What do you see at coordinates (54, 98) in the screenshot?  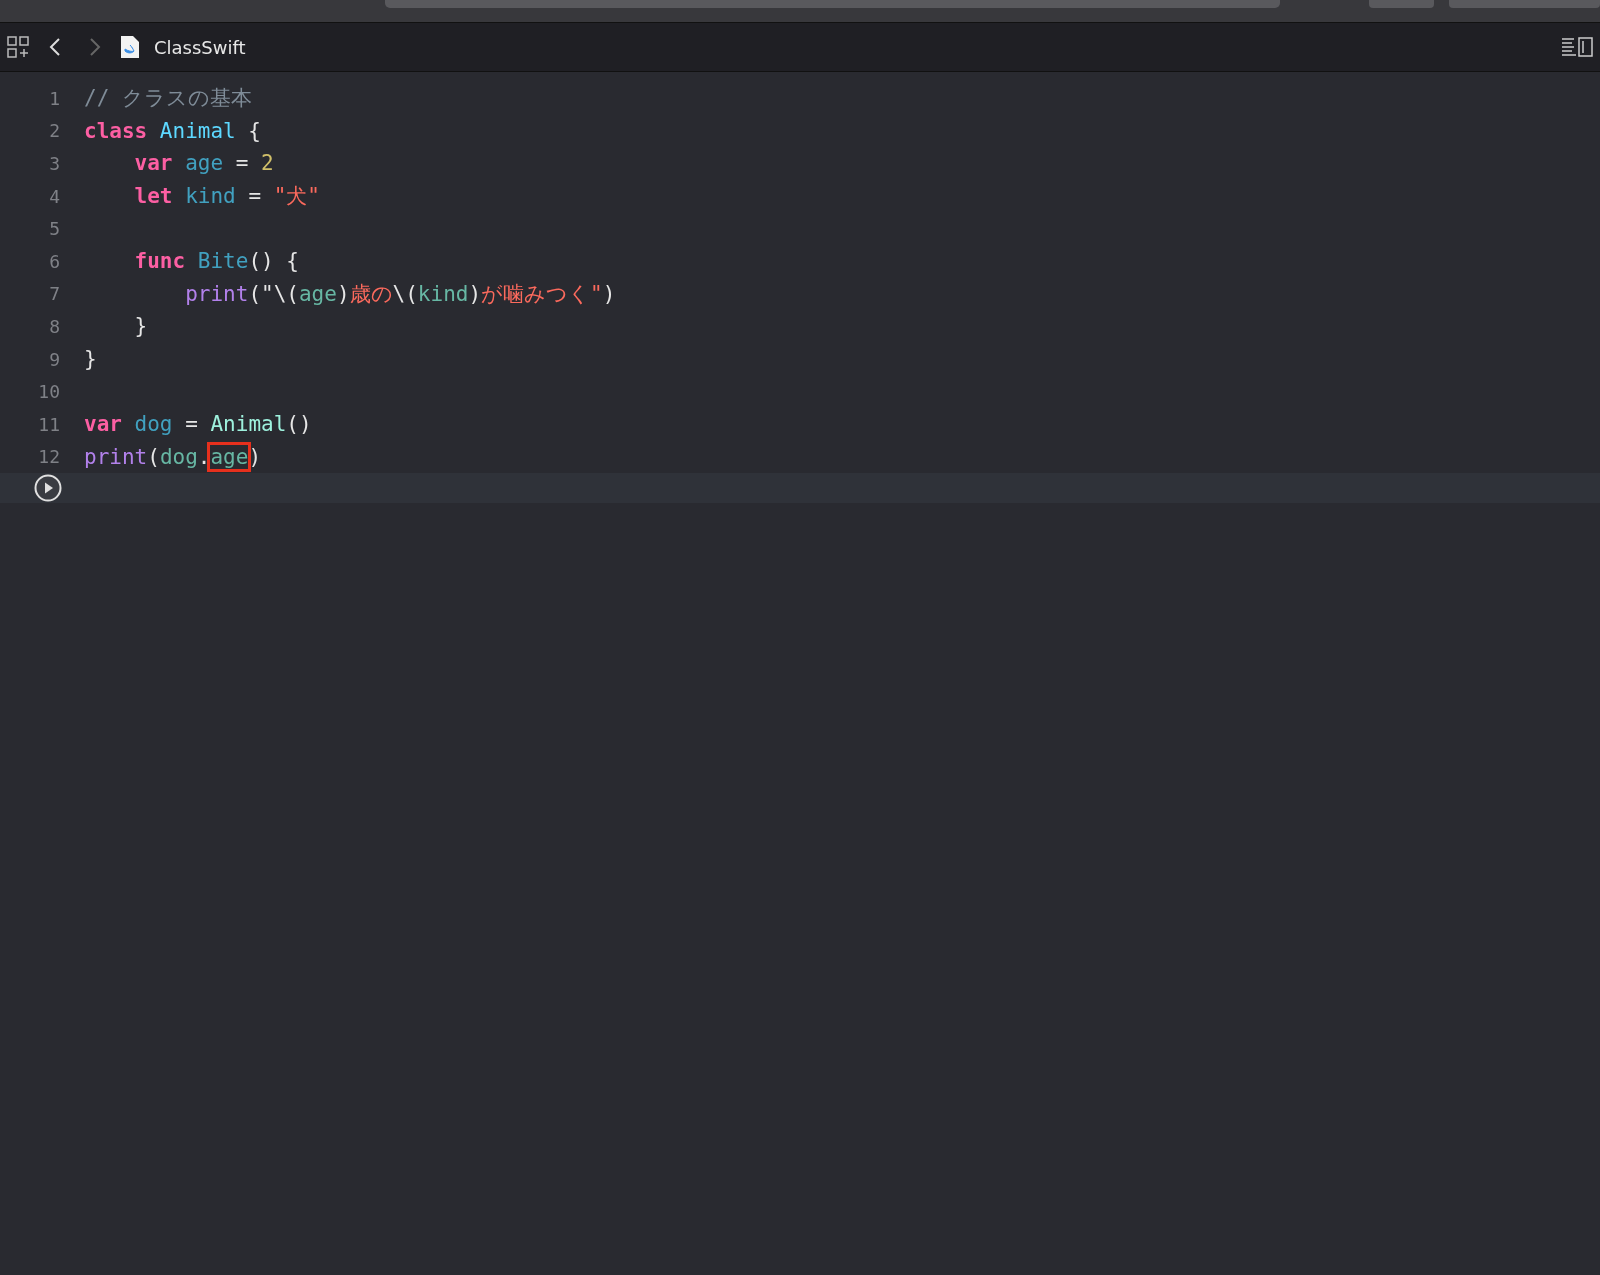 I see `line-number: 1` at bounding box center [54, 98].